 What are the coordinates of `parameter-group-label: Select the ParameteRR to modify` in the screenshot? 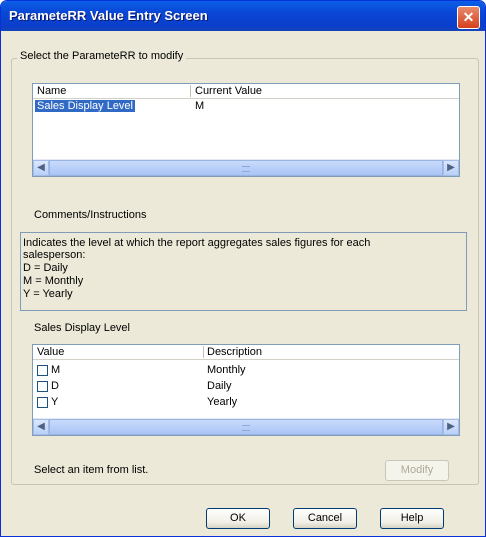 It's located at (102, 56).